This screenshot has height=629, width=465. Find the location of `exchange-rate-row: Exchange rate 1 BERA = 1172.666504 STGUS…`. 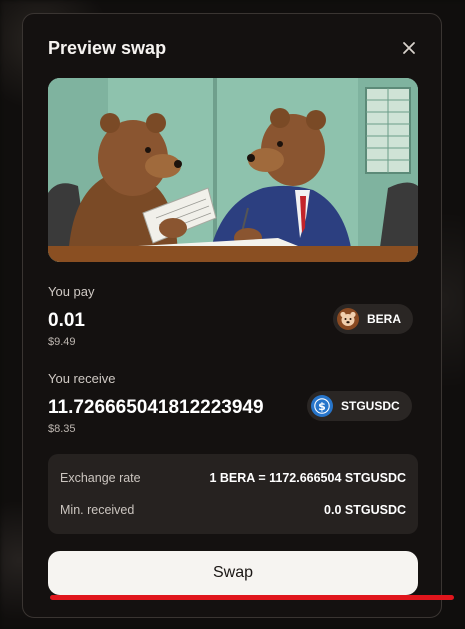

exchange-rate-row: Exchange rate 1 BERA = 1172.666504 STGUS… is located at coordinates (233, 478).